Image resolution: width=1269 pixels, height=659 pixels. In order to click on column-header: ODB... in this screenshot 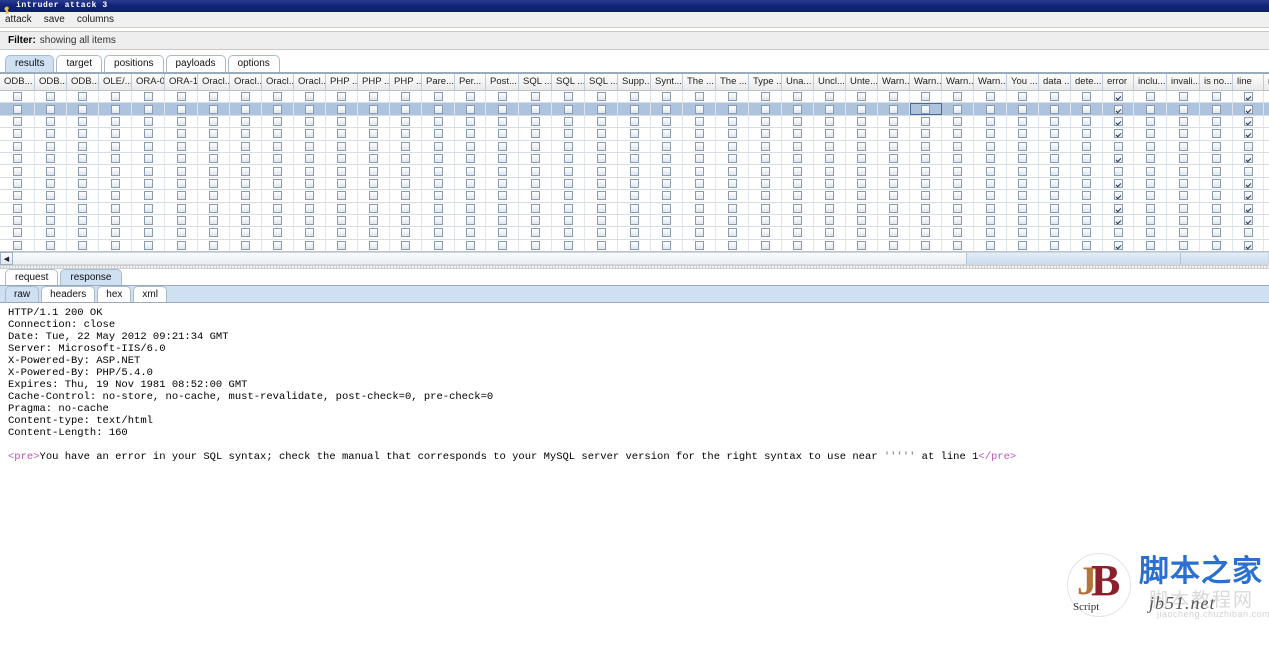, I will do `click(83, 82)`.